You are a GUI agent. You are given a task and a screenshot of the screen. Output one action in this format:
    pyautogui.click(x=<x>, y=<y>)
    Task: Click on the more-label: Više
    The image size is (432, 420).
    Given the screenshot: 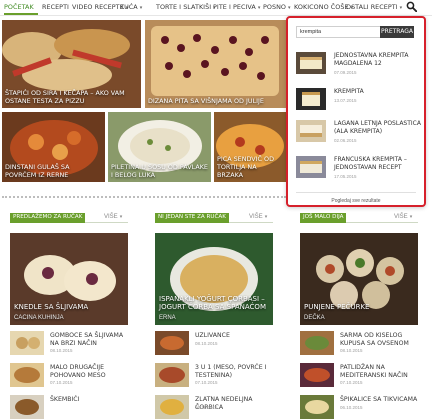 What is the action you would take?
    pyautogui.click(x=401, y=217)
    